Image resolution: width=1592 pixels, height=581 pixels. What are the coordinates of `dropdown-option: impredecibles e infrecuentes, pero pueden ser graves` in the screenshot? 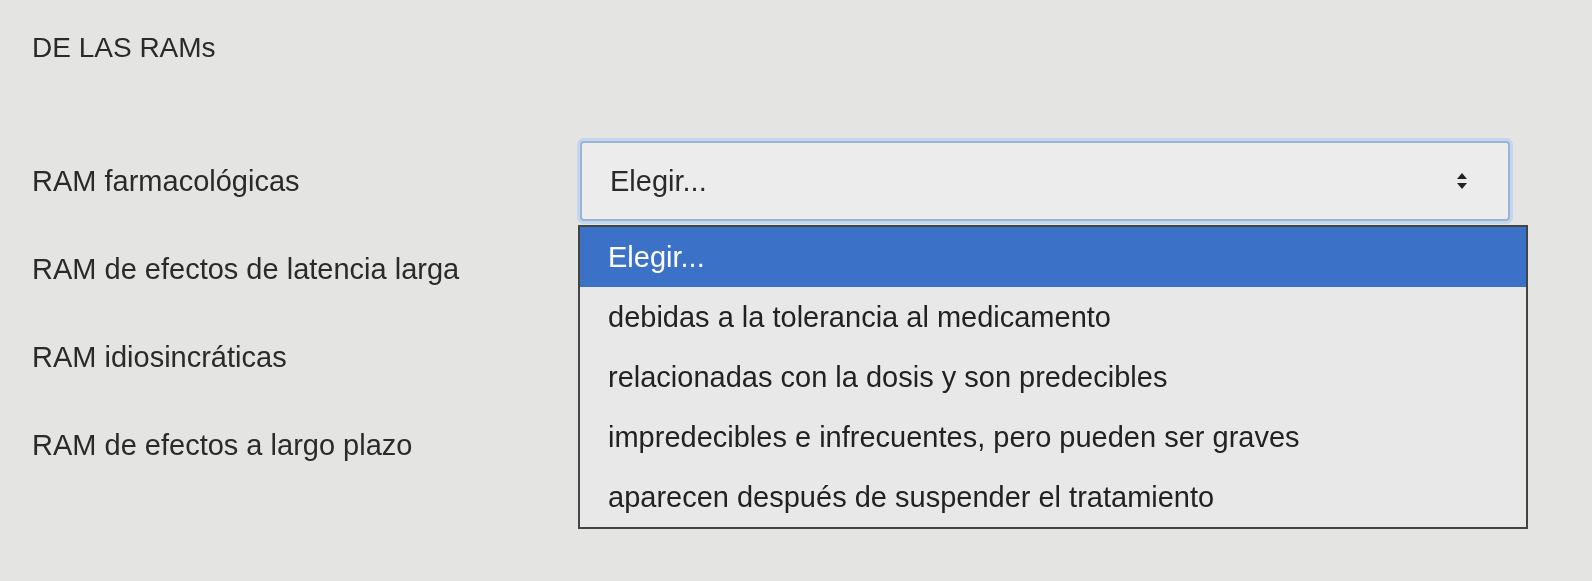 It's located at (1053, 437).